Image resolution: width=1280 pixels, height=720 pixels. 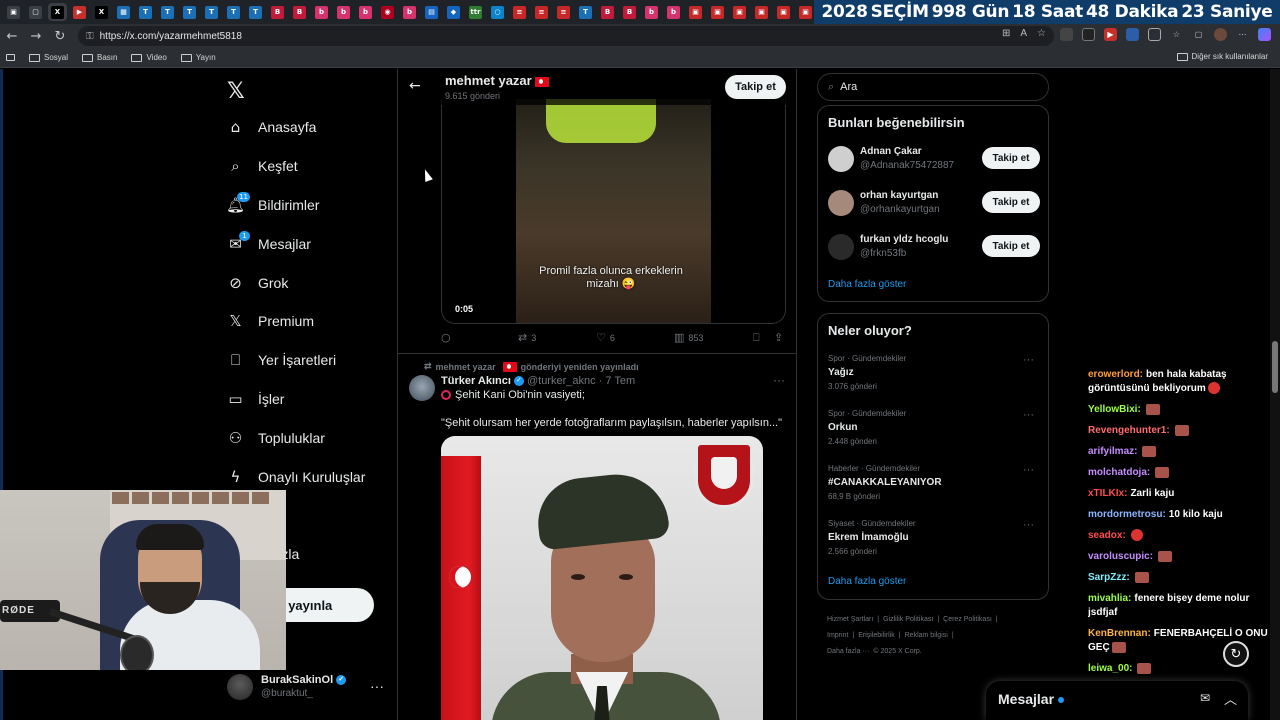 I want to click on chevron-up-icon: ︿, so click(x=1230, y=698).